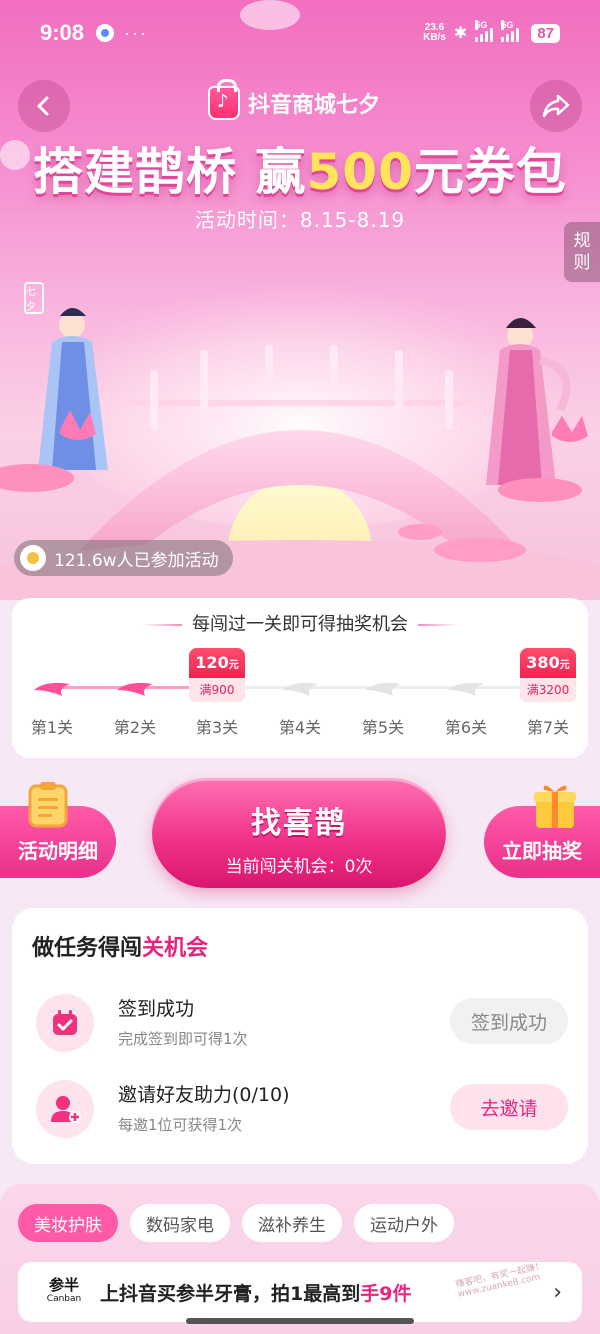 This screenshot has width=600, height=1334. I want to click on brand-name-cn: 参半, so click(63, 1285).